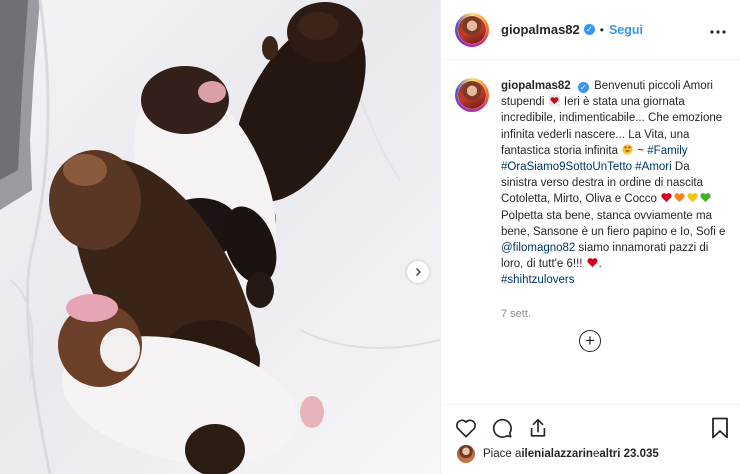 The height and width of the screenshot is (474, 740). I want to click on hashtag-link: #OraSiamo9SottoUnTetto, so click(566, 167).